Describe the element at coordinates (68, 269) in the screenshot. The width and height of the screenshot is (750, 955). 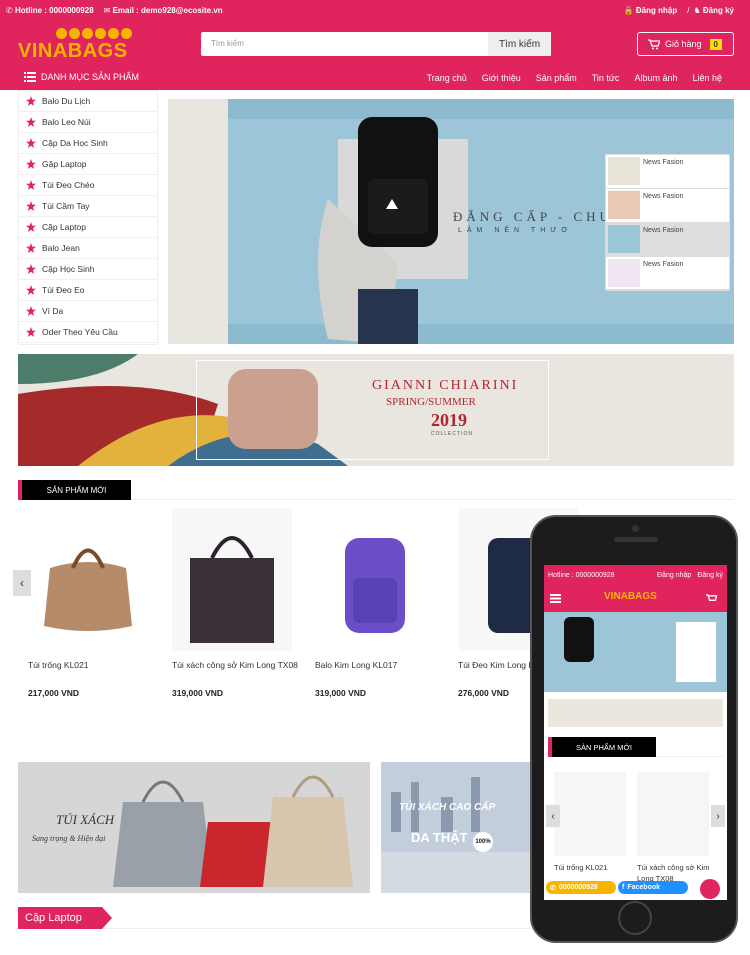
I see `sidebar-item-label: Cặp Học Sinh` at that location.